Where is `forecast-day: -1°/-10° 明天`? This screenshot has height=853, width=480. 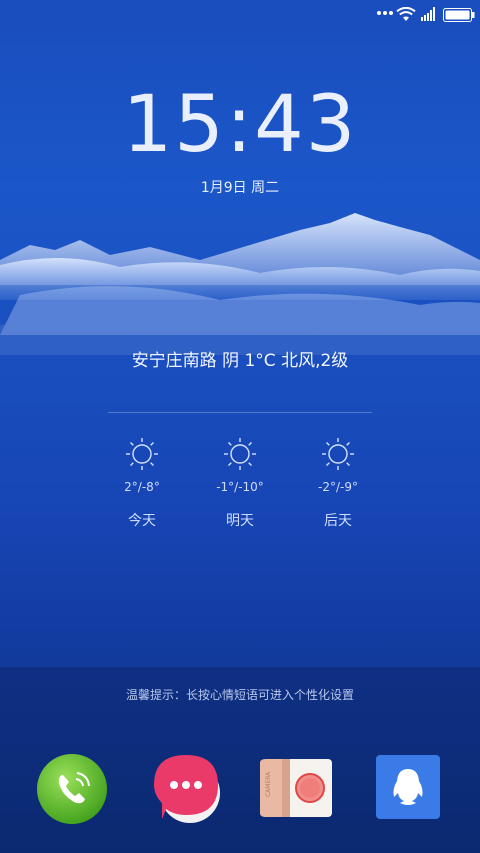 forecast-day: -1°/-10° 明天 is located at coordinates (240, 483).